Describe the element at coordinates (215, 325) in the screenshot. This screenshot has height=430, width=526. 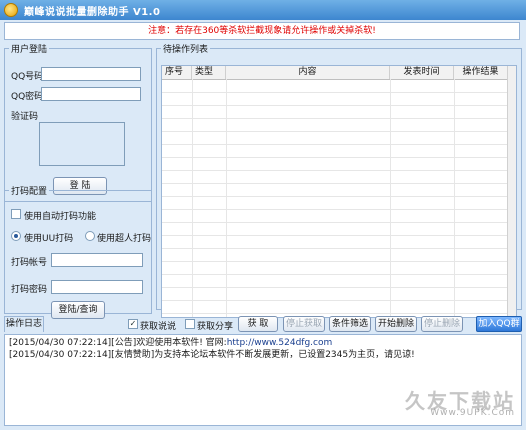
I see `fetch-share-label: 获取分享` at that location.